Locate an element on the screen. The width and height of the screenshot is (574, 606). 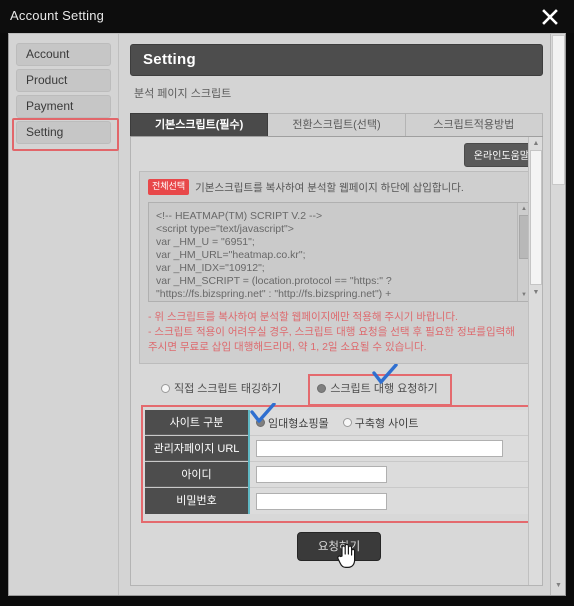
form-label-site-type: 사이트 구분 is located at coordinates (196, 422).